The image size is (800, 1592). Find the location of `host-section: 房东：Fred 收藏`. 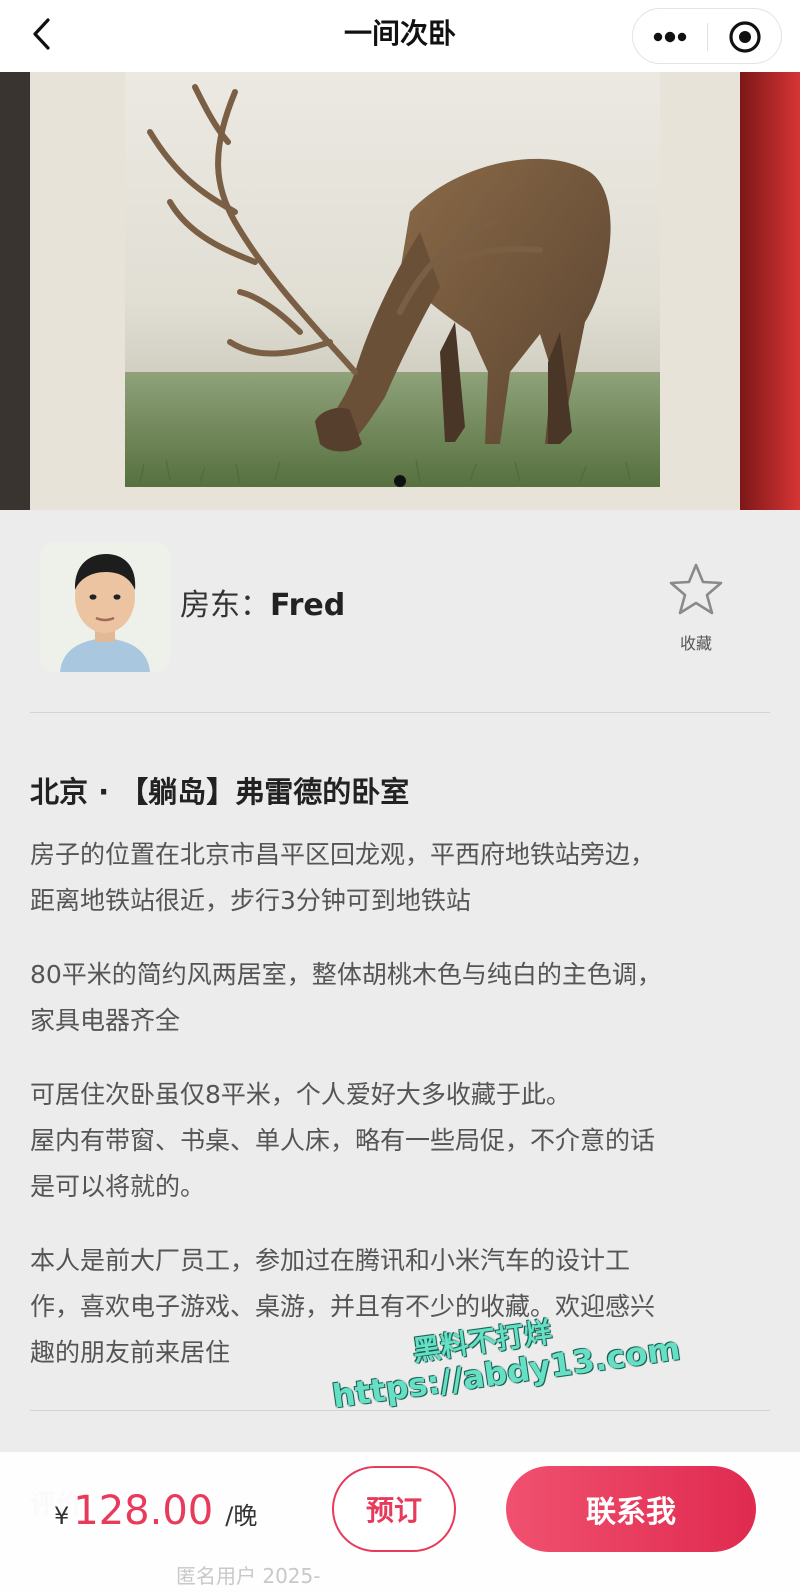

host-section: 房东：Fred 收藏 is located at coordinates (400, 617).